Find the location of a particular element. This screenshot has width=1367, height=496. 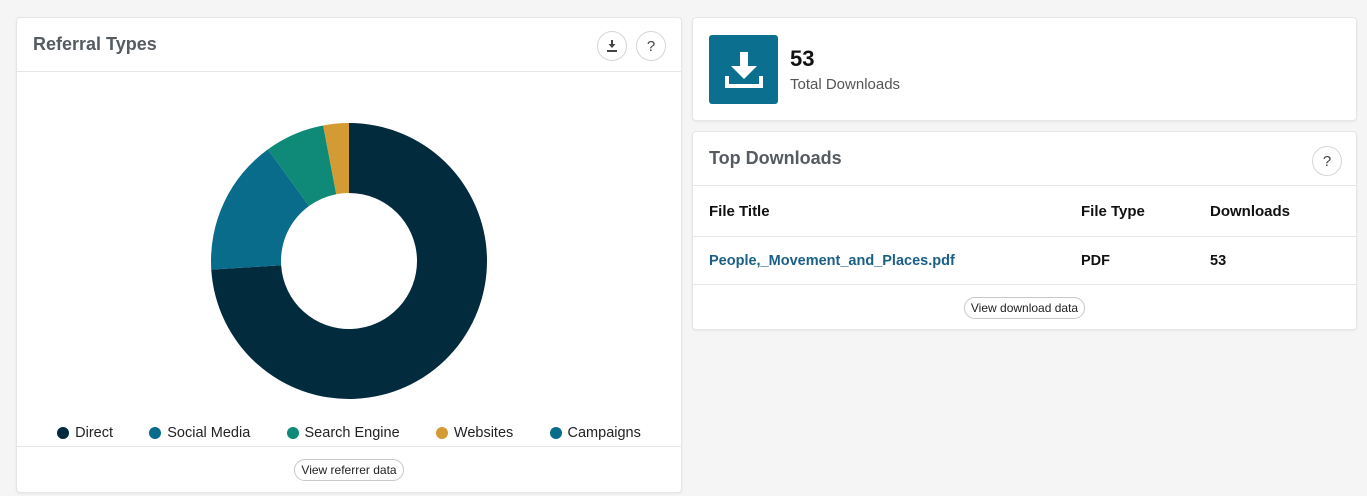

legend-label: Social Media is located at coordinates (209, 433).